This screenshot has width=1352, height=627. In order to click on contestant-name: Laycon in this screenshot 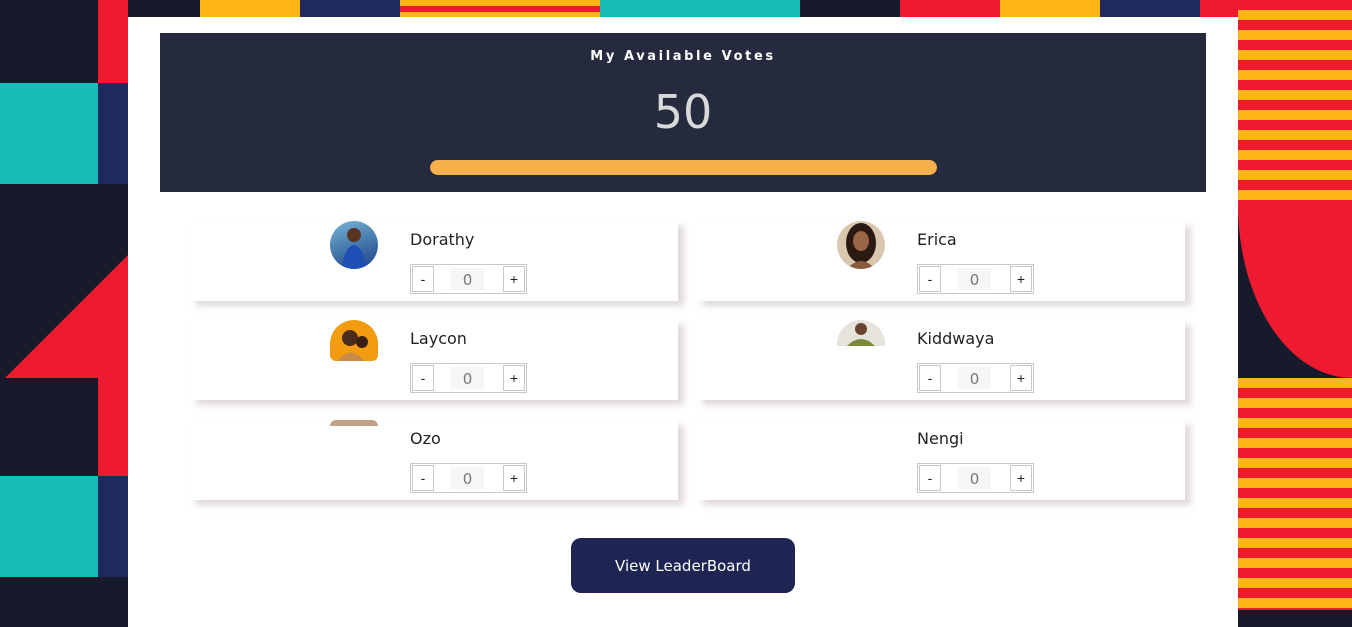, I will do `click(438, 338)`.